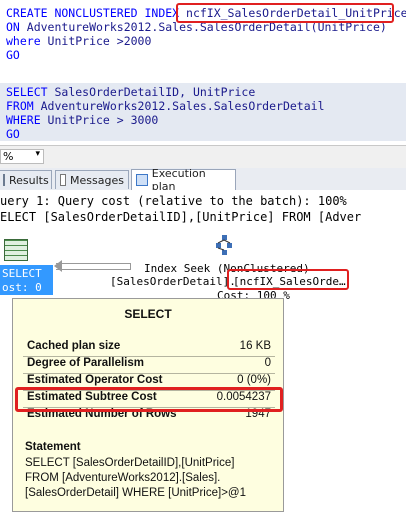 The image size is (406, 514). Describe the element at coordinates (142, 180) in the screenshot. I see `plan-icon` at that location.